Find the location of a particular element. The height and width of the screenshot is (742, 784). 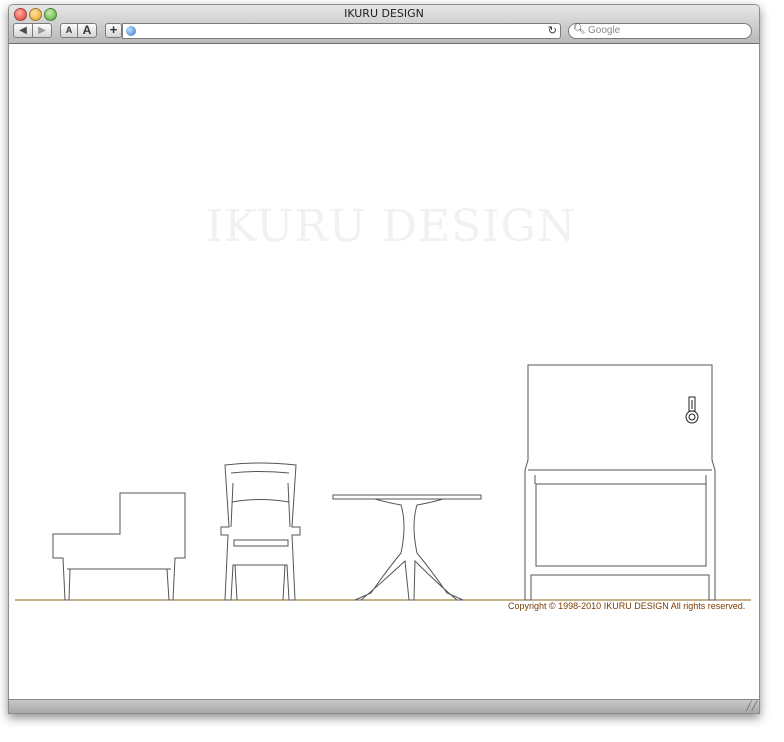

status-bar: ╱╱ is located at coordinates (384, 706).